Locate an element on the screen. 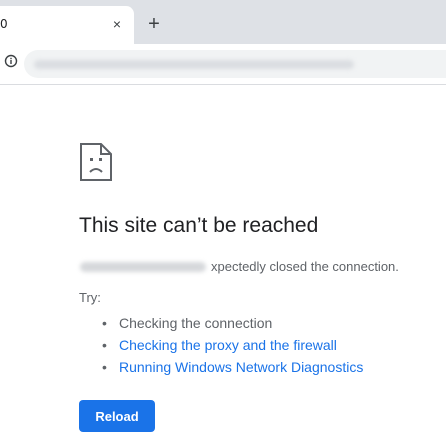 The width and height of the screenshot is (446, 445). close-tab-icon: × is located at coordinates (117, 24).